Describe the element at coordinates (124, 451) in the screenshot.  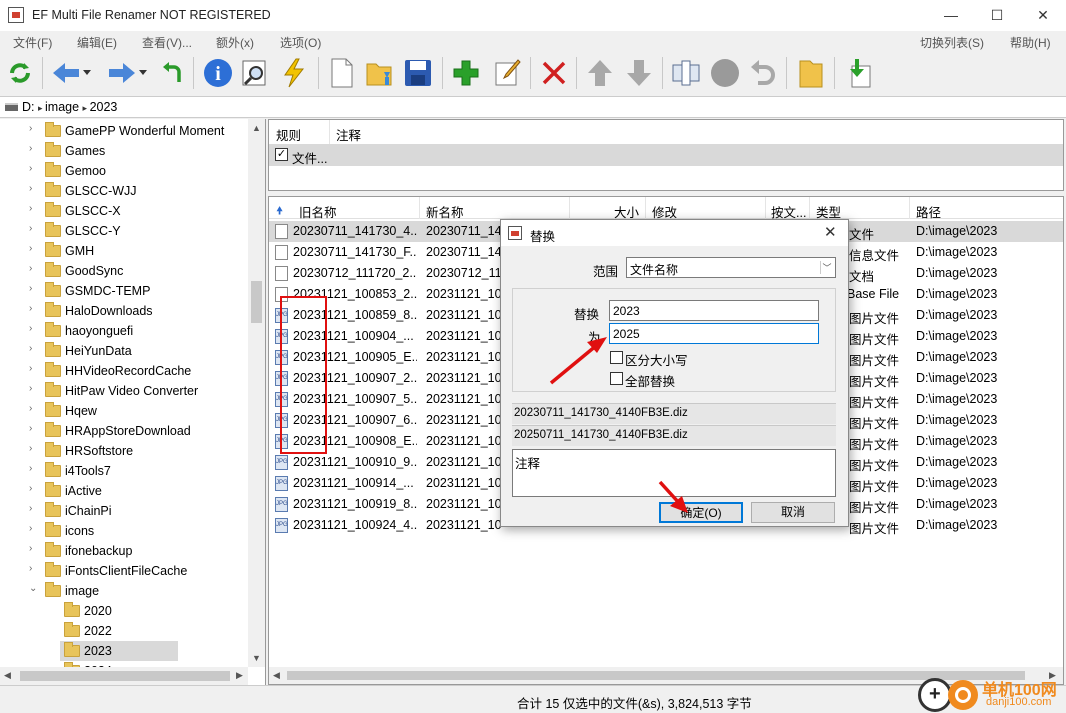
I see `tree-item: › HRSoftstore` at that location.